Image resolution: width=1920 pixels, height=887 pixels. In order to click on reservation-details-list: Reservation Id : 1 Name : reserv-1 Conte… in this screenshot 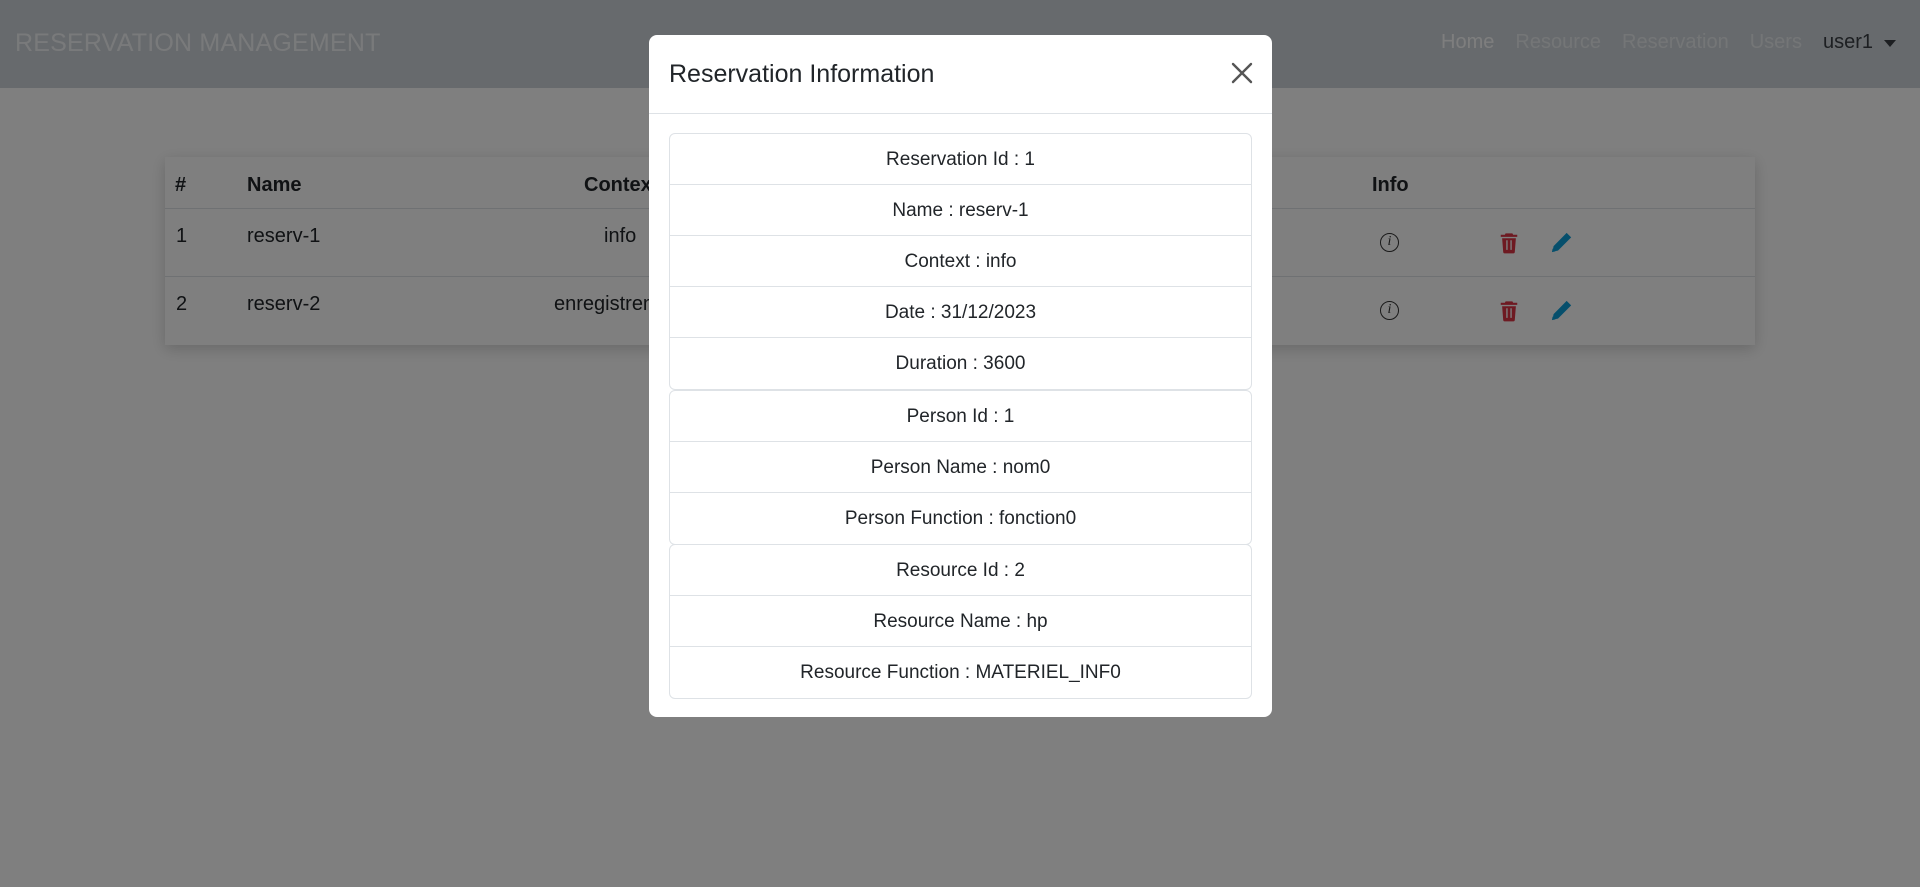, I will do `click(960, 261)`.